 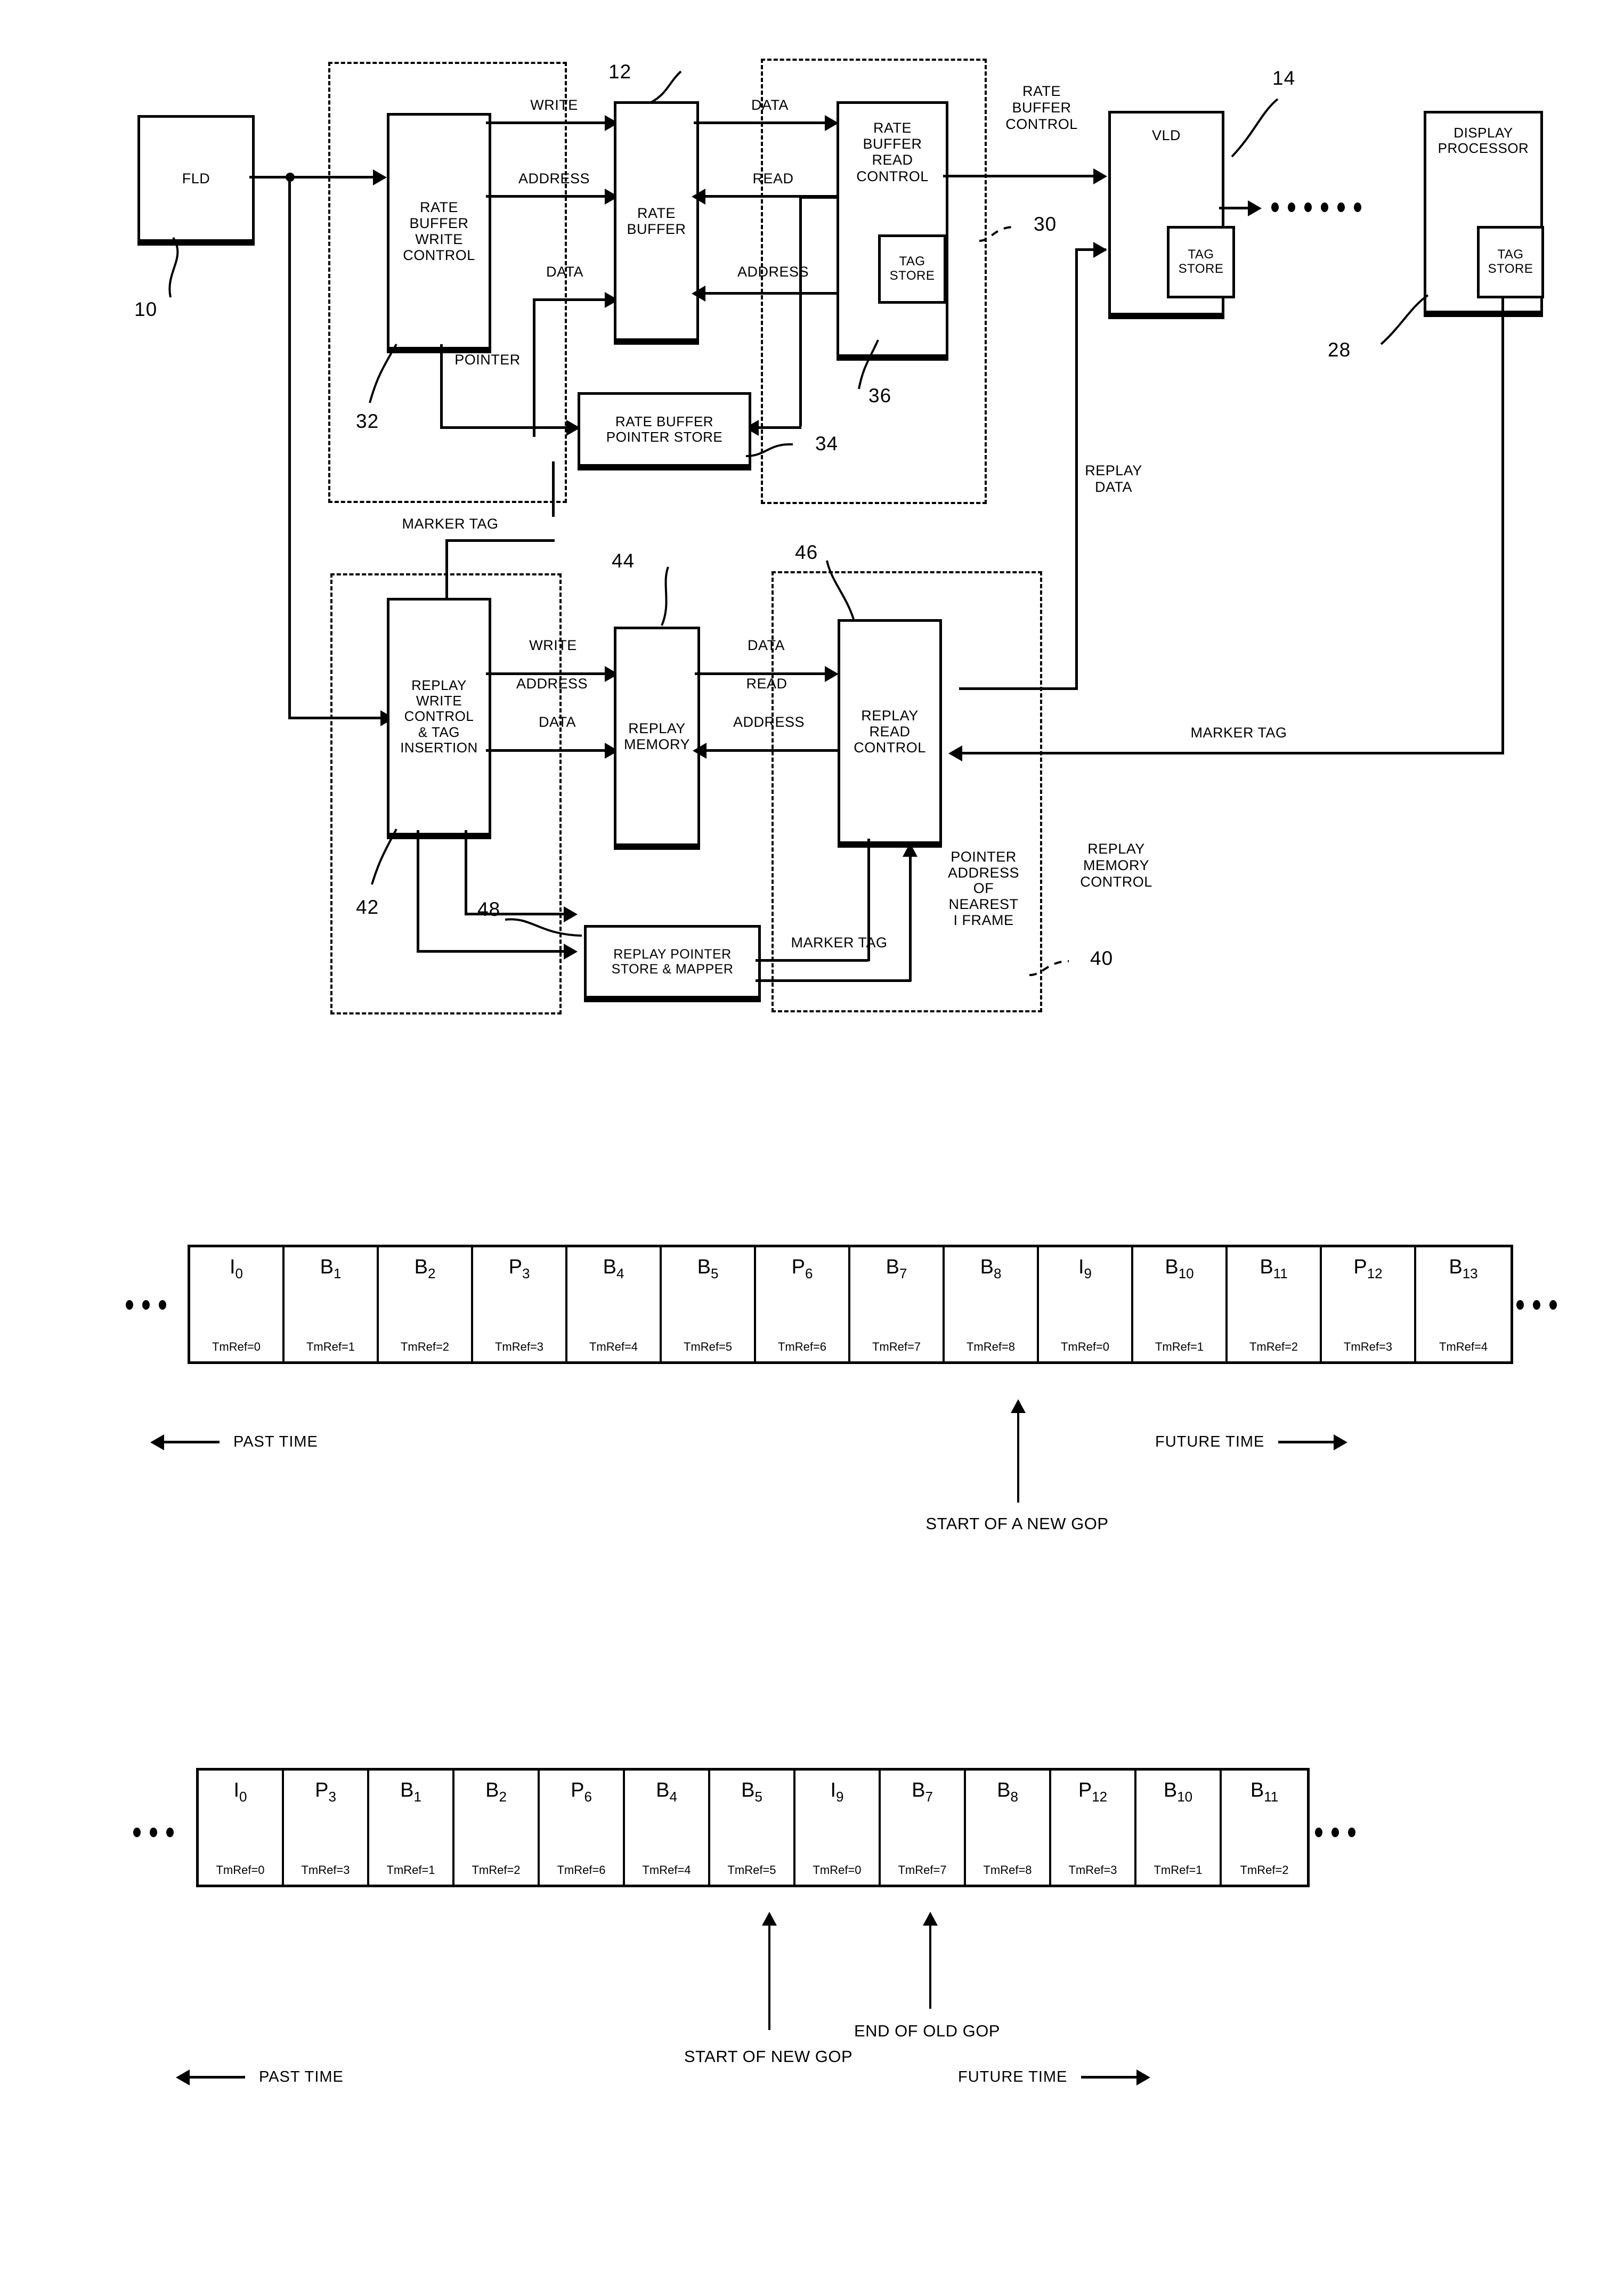 What do you see at coordinates (564, 272) in the screenshot?
I see `signal-data-top-left: DATA` at bounding box center [564, 272].